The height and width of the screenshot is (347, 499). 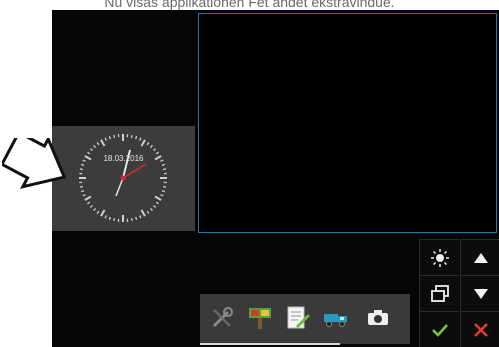 I want to click on scroll-up-button, so click(x=479, y=257).